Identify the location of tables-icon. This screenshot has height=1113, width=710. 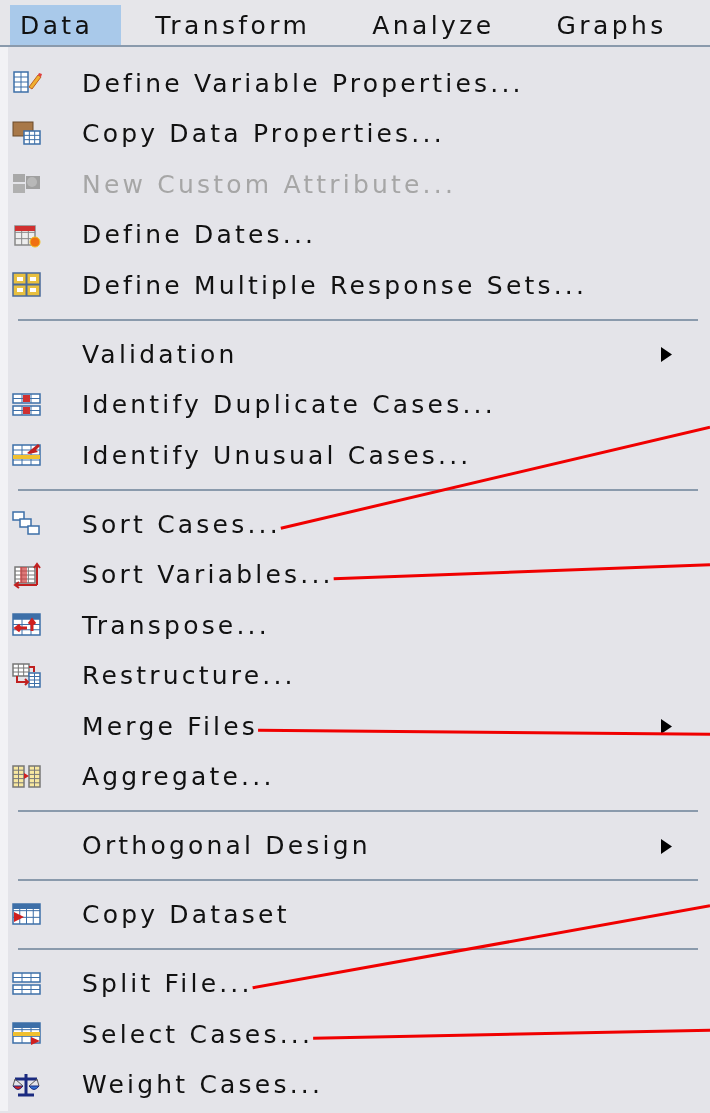
(27, 776).